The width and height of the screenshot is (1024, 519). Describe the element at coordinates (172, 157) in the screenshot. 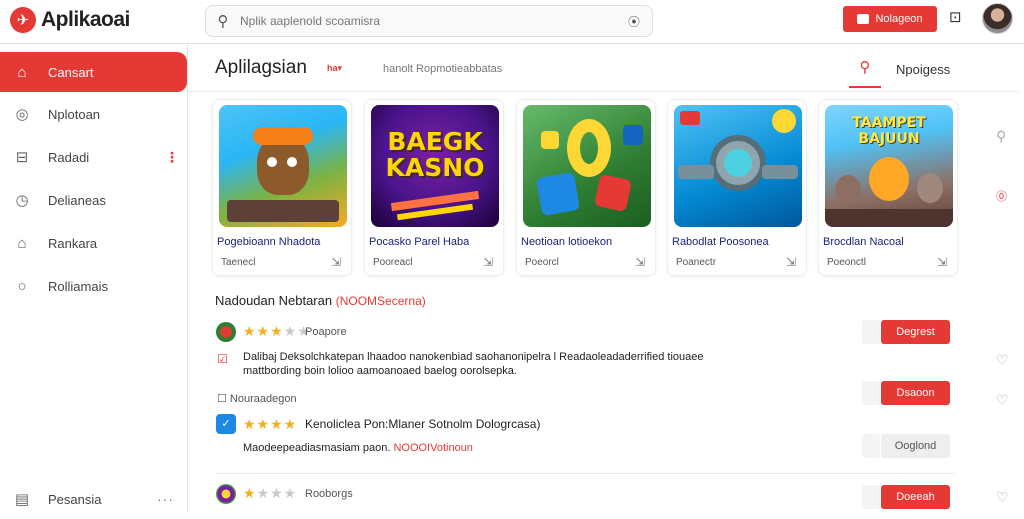

I see `more-dots-icon: ⋮` at that location.